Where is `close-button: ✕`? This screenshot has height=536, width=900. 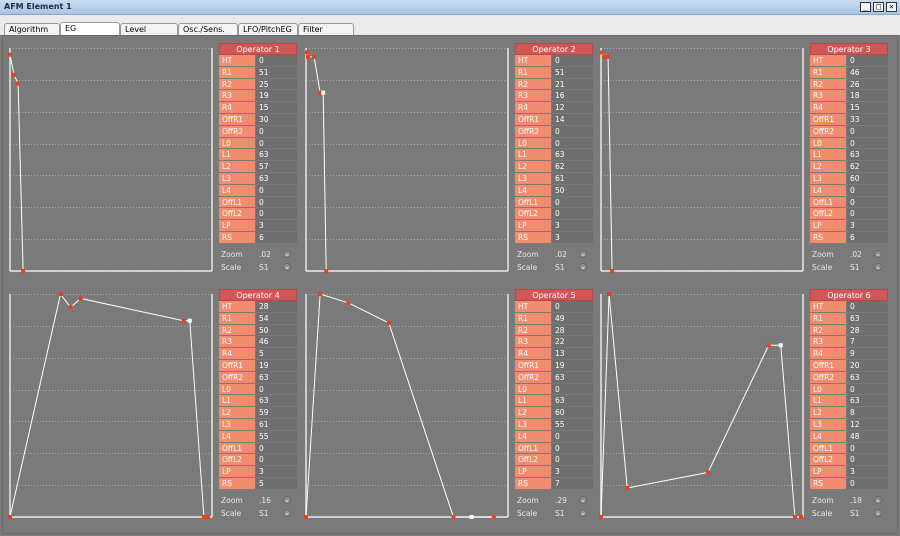 close-button: ✕ is located at coordinates (891, 7).